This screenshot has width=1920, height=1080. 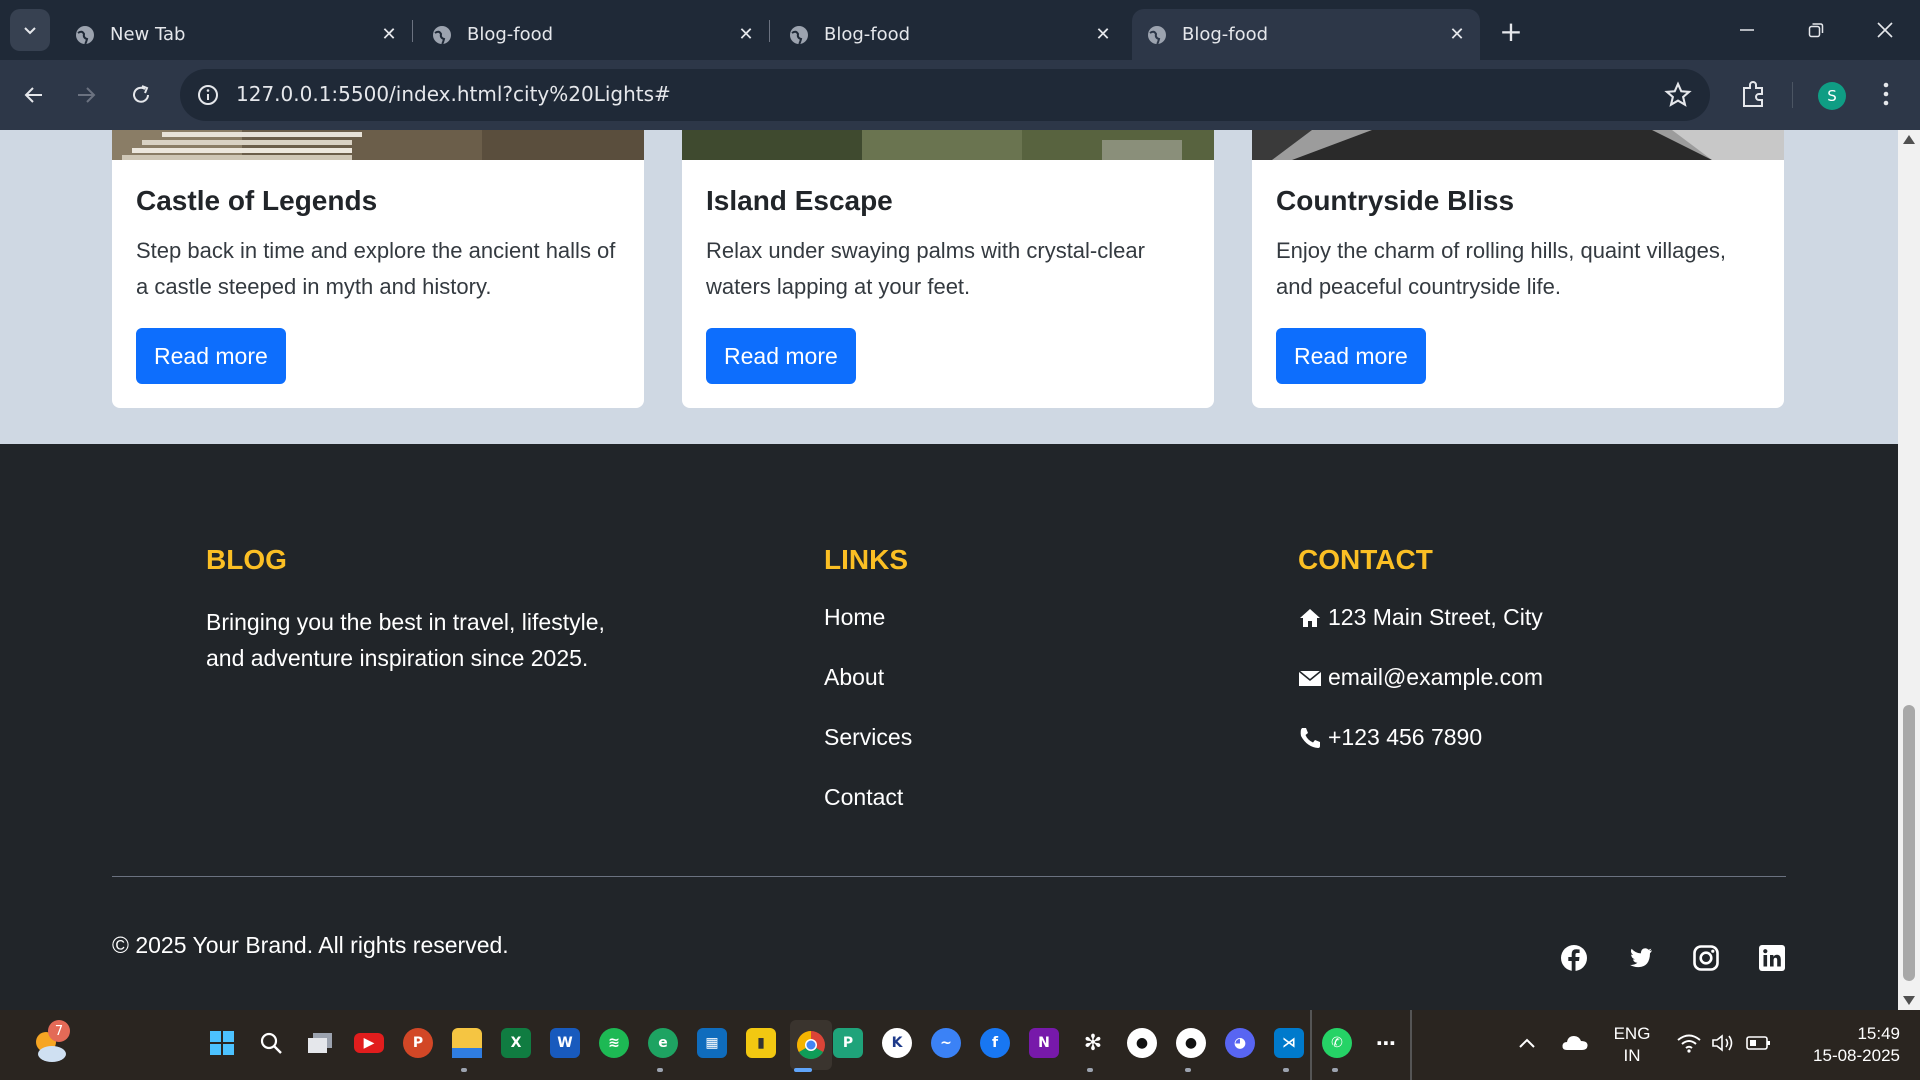 What do you see at coordinates (236, 34) in the screenshot?
I see `tab-new-tab: New Tab ✕` at bounding box center [236, 34].